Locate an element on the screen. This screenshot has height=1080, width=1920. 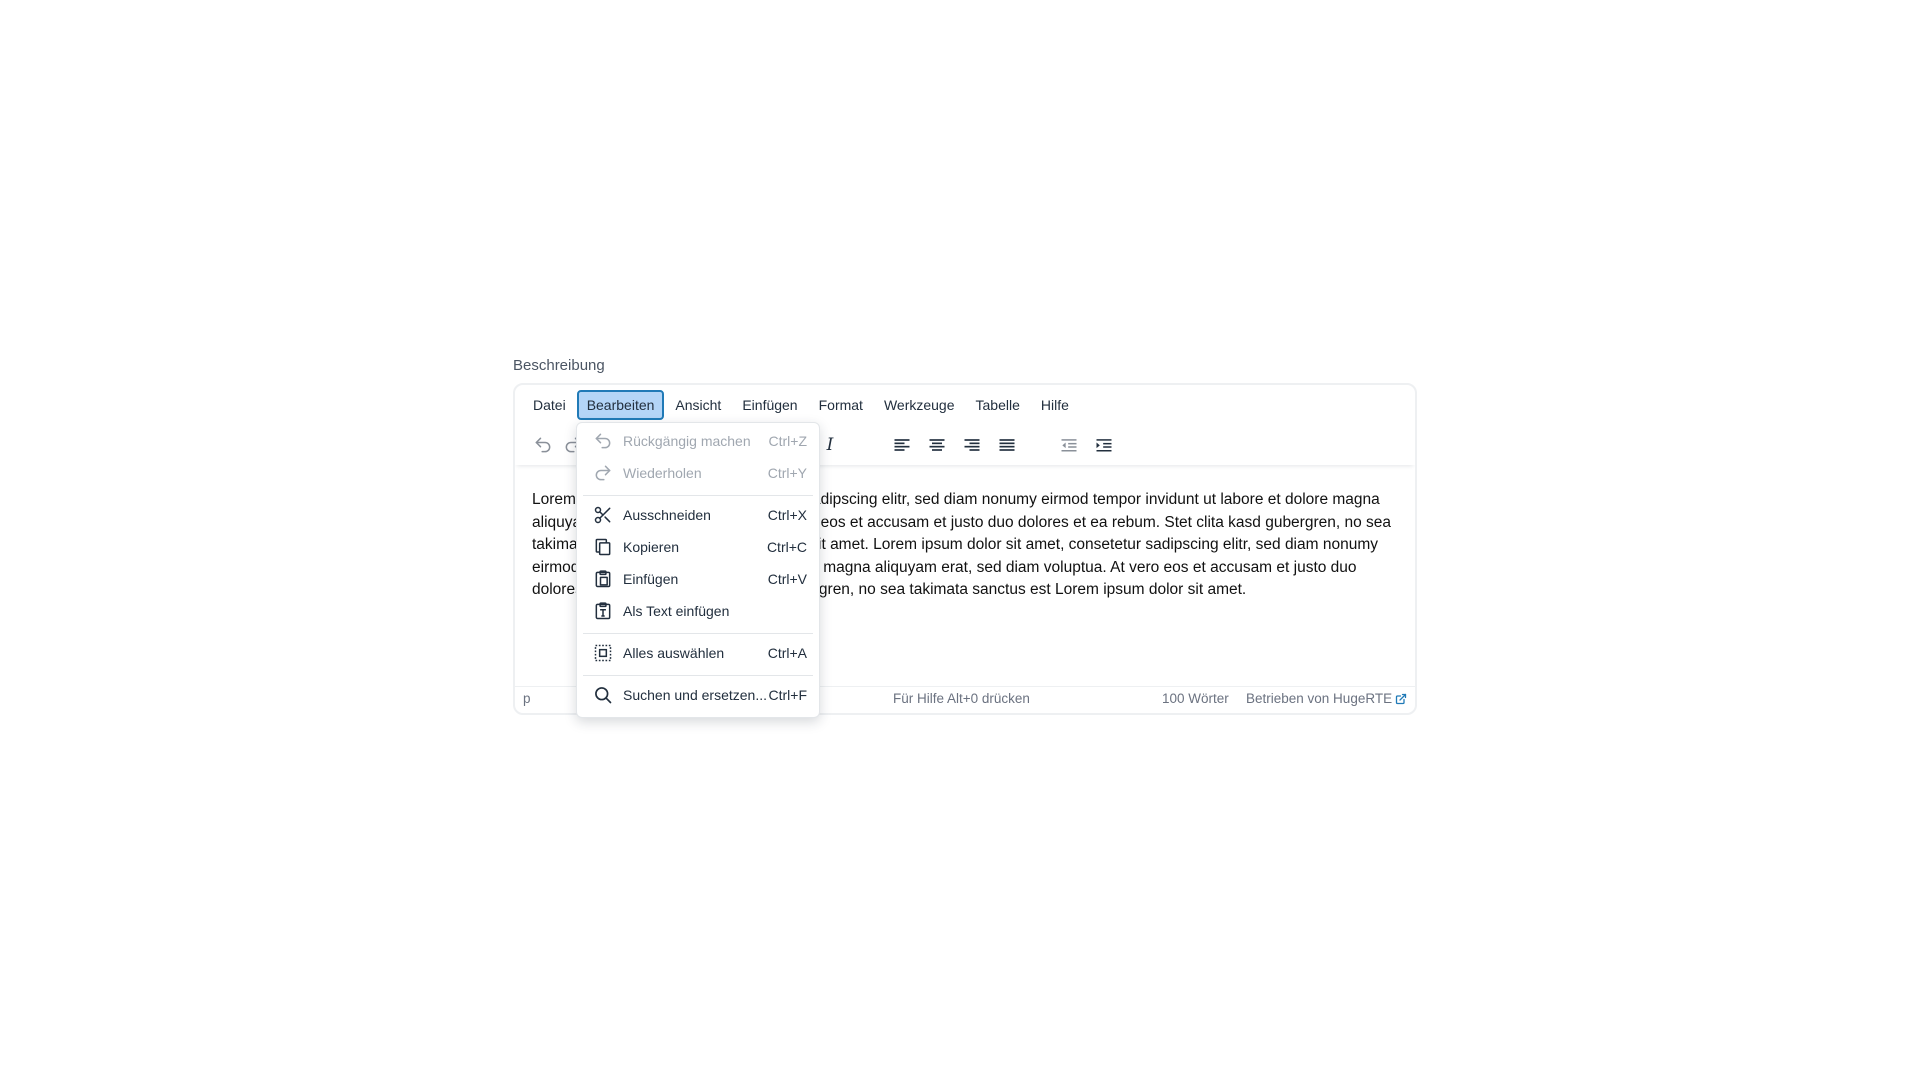
menu-werkzeuge: Werkzeuge is located at coordinates (919, 405).